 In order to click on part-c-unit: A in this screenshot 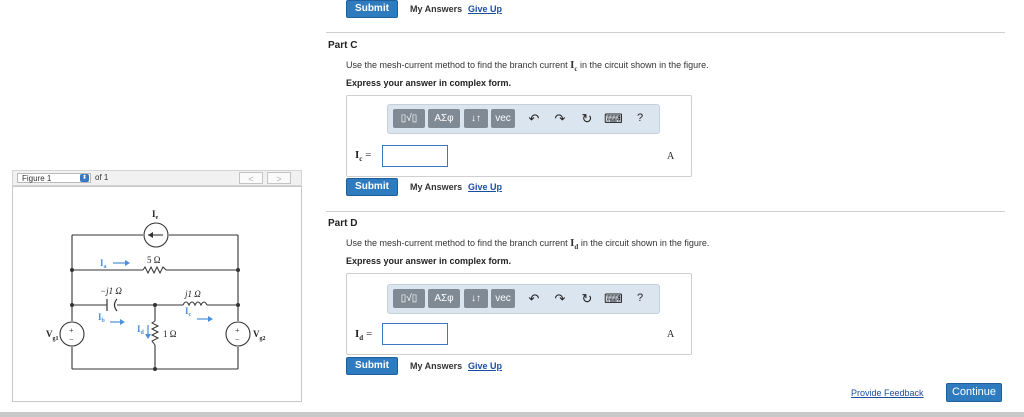, I will do `click(671, 156)`.